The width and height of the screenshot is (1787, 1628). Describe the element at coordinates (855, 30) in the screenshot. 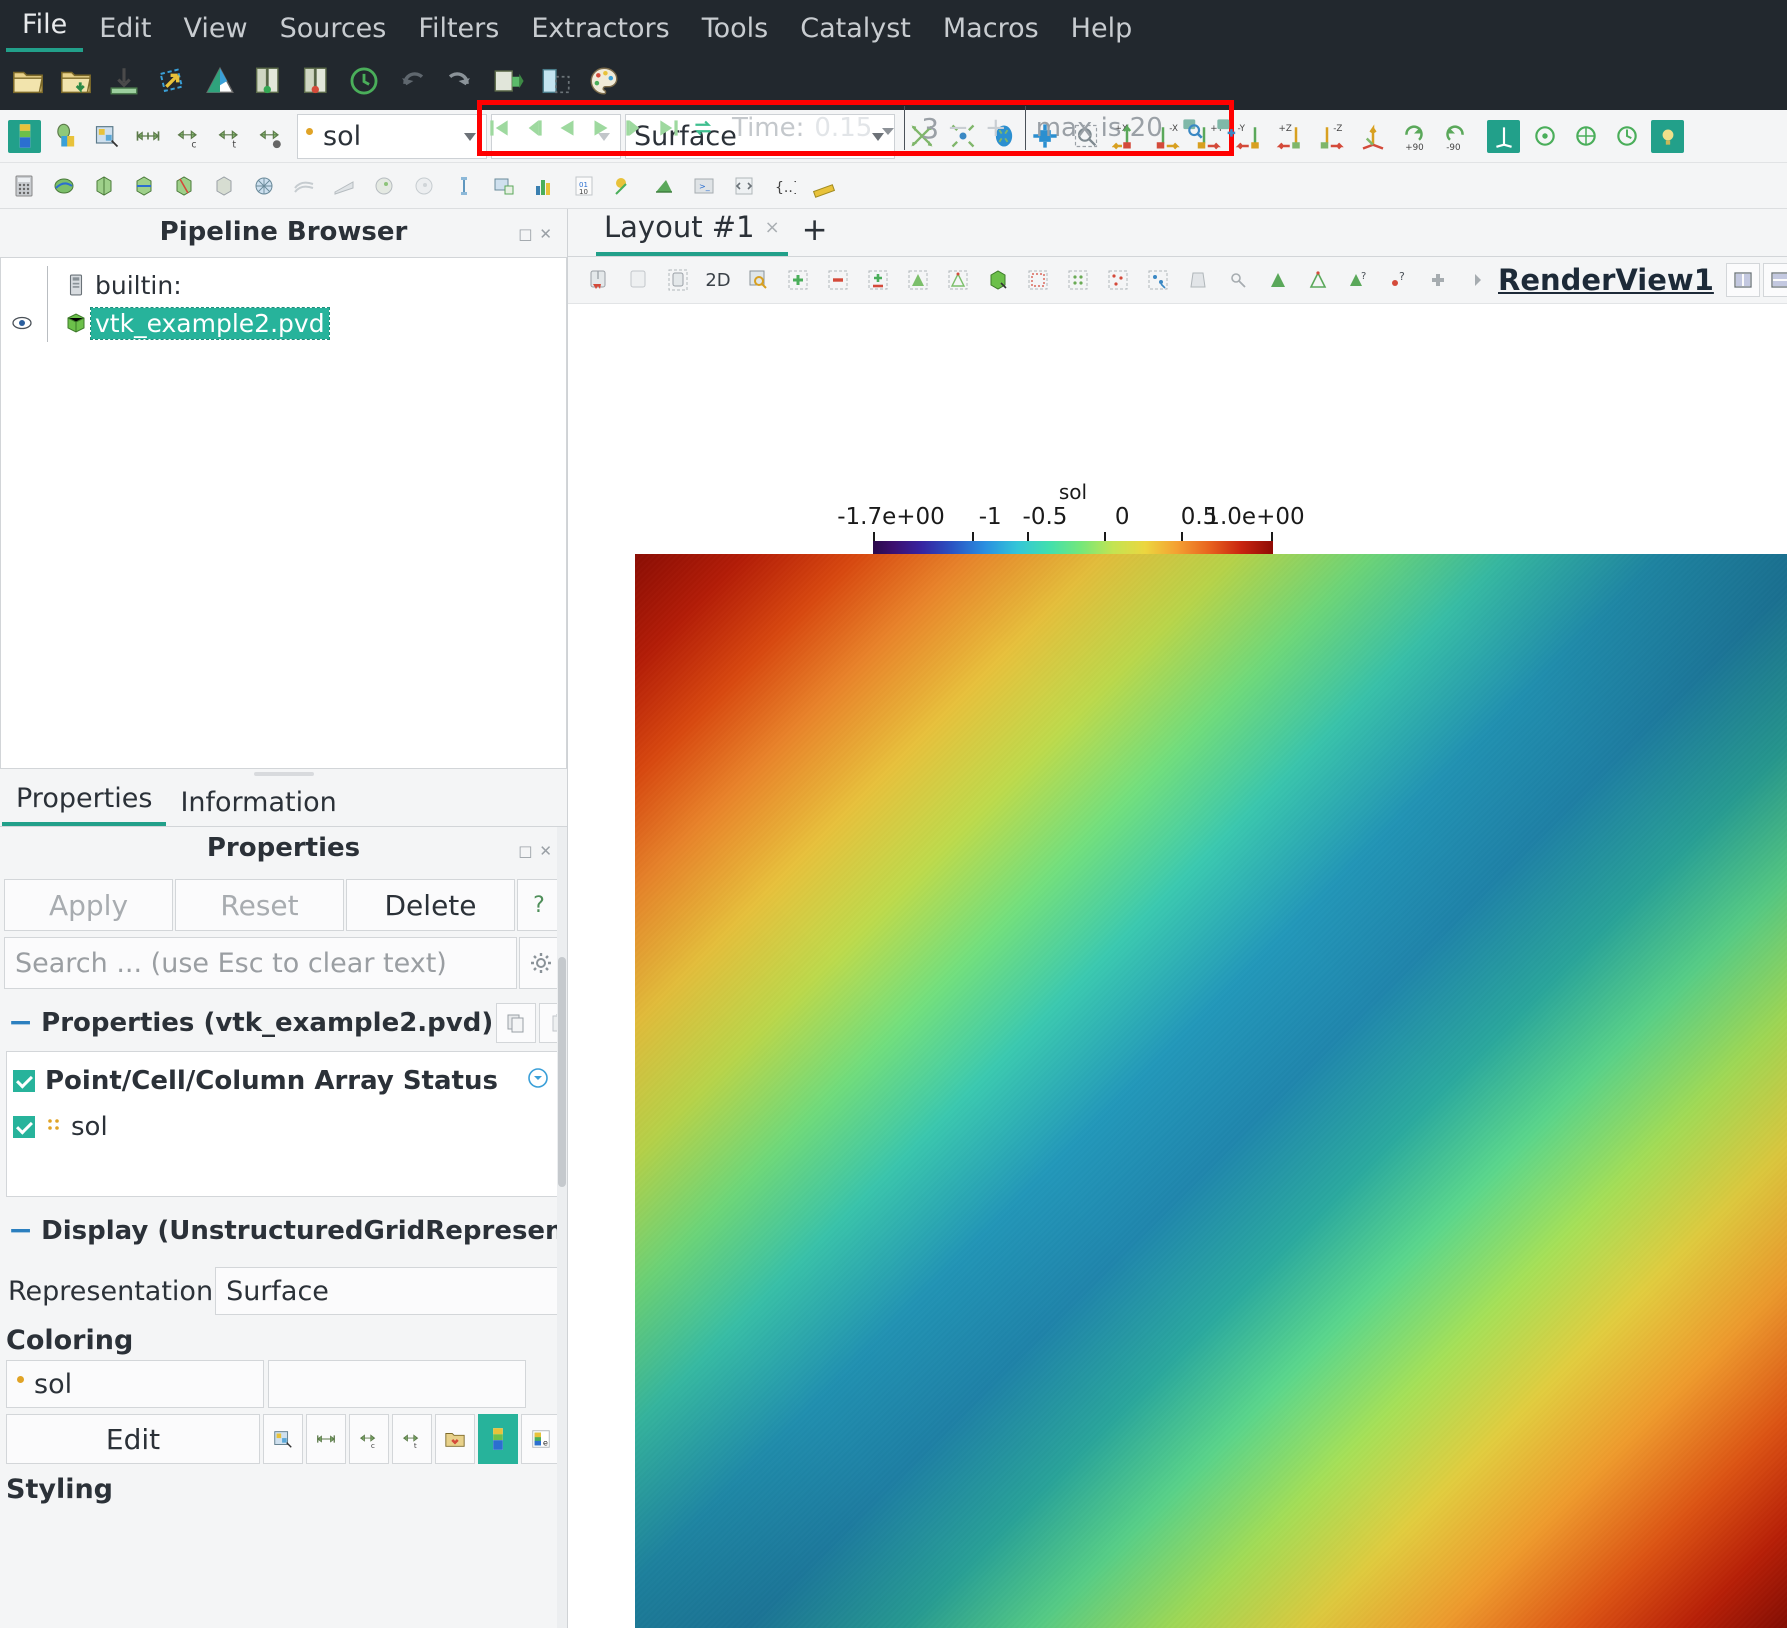

I see `menu-catalyst: Catalyst` at that location.